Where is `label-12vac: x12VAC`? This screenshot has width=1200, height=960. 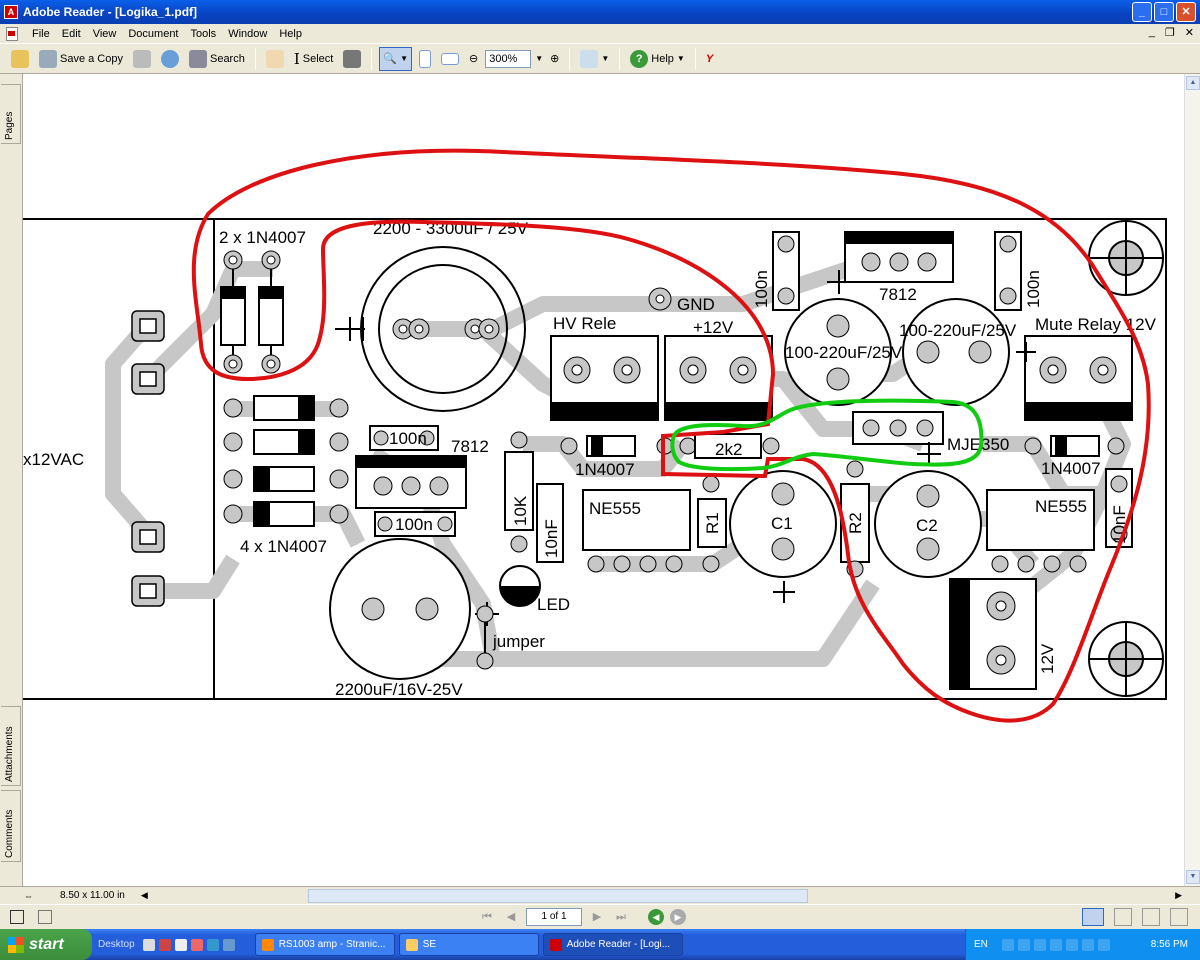
label-12vac: x12VAC is located at coordinates (53, 459).